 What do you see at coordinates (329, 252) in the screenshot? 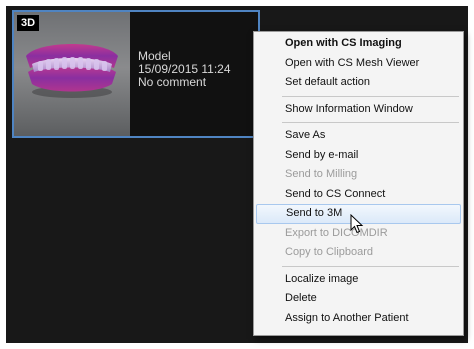
I see `menu-item-copy-to-clipboard: Copy to Clipboard` at bounding box center [329, 252].